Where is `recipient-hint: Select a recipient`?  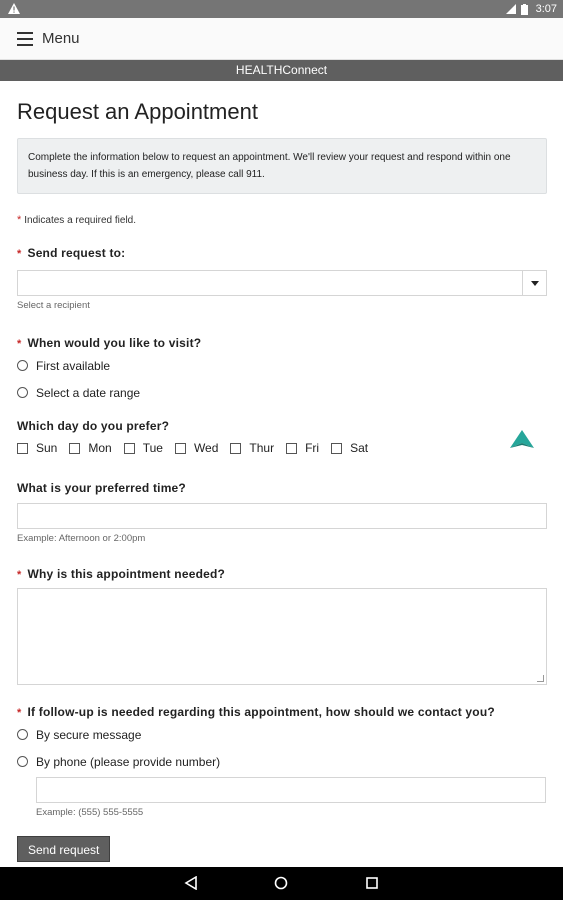
recipient-hint: Select a recipient is located at coordinates (53, 305).